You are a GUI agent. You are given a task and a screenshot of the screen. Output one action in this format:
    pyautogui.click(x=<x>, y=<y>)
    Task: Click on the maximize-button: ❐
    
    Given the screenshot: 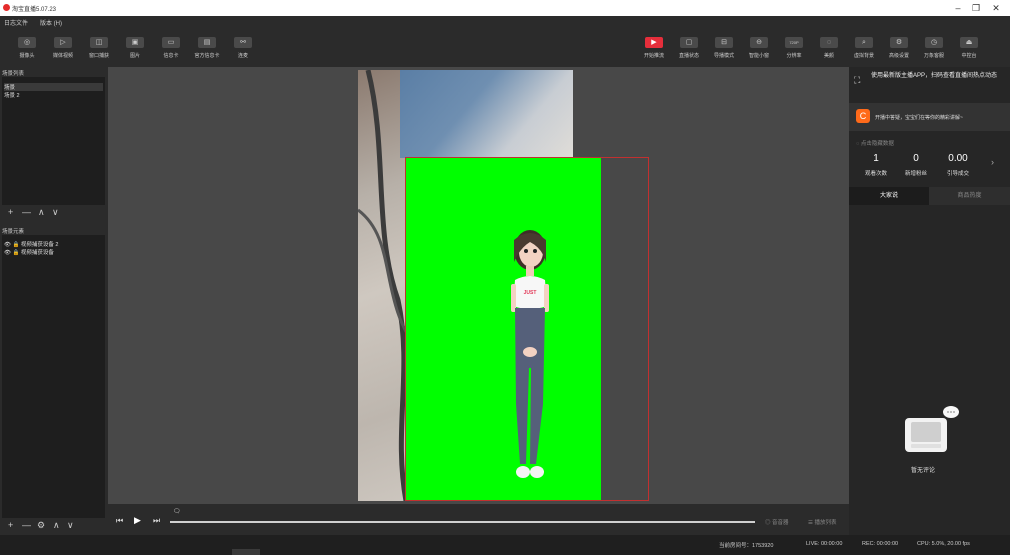 What is the action you would take?
    pyautogui.click(x=976, y=8)
    